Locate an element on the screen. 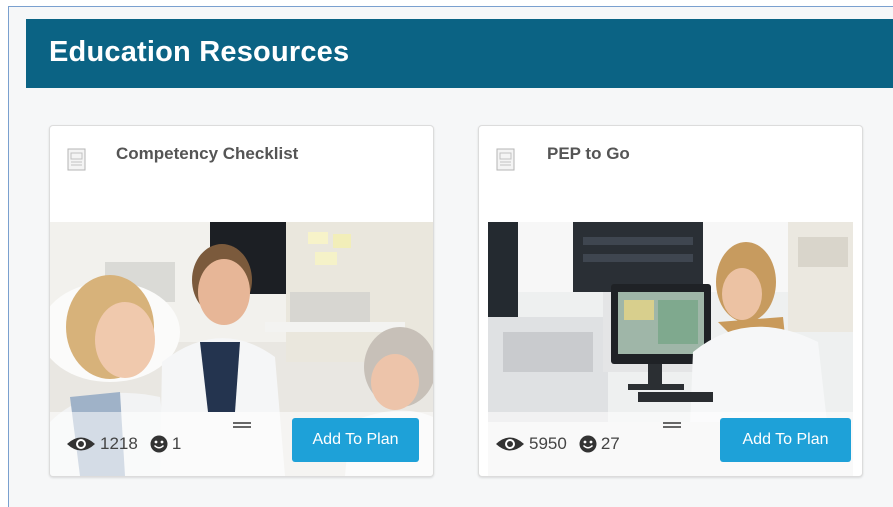 This screenshot has width=893, height=507. card-title: Competency Checklist is located at coordinates (207, 154).